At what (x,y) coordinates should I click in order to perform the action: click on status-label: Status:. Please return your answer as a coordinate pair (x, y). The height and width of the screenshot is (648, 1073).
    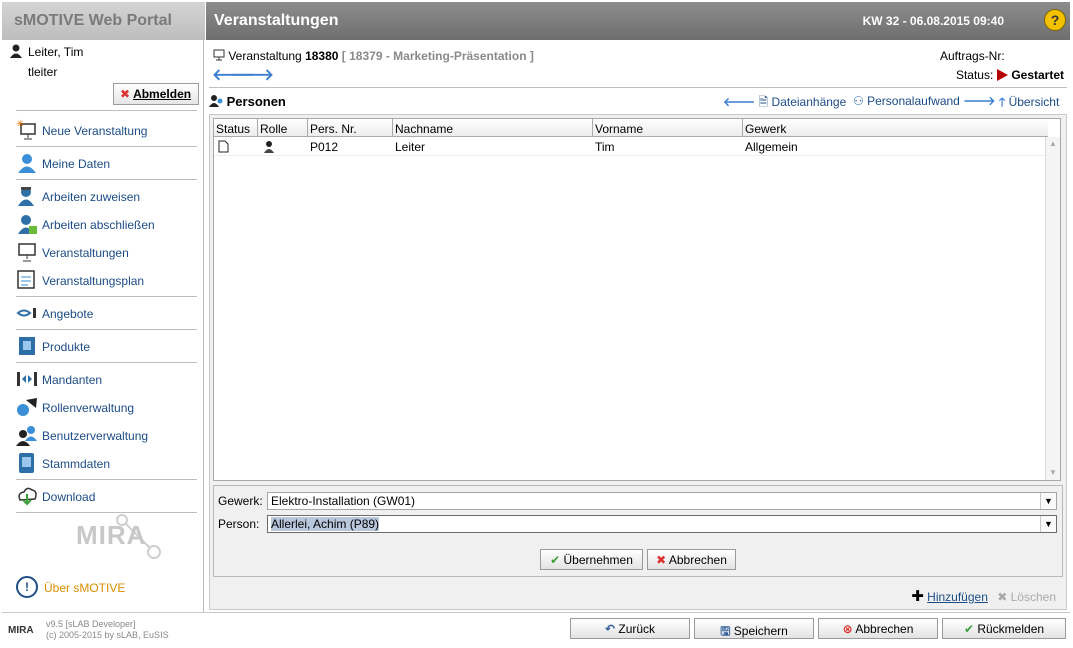
    Looking at the image, I should click on (974, 75).